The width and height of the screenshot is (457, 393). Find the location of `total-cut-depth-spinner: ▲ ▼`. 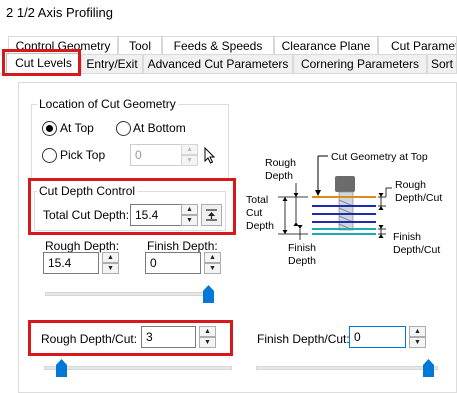

total-cut-depth-spinner: ▲ ▼ is located at coordinates (189, 215).